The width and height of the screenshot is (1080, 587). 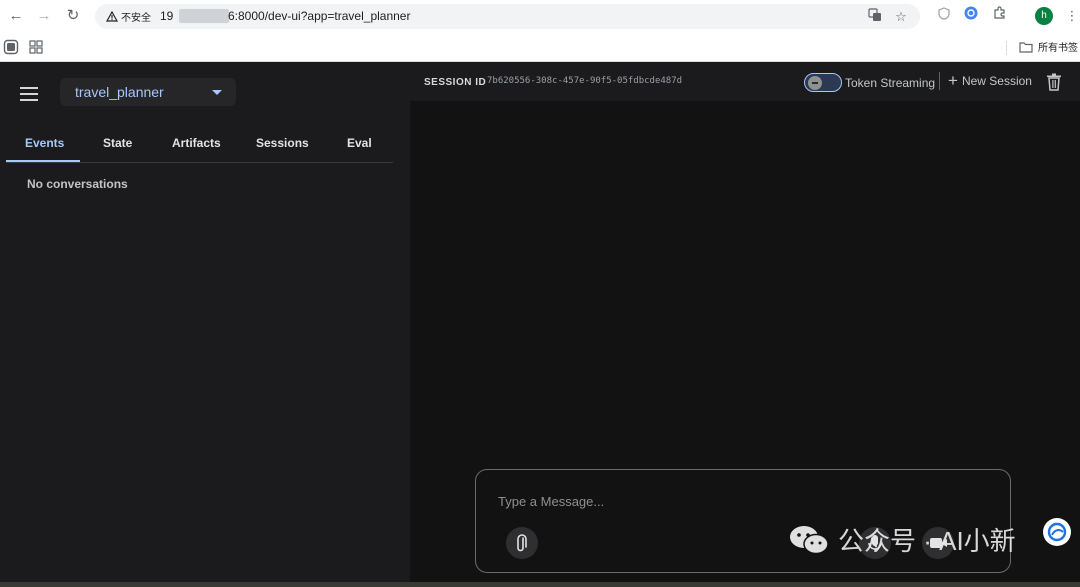 What do you see at coordinates (16, 16) in the screenshot?
I see `back-icon: ←` at bounding box center [16, 16].